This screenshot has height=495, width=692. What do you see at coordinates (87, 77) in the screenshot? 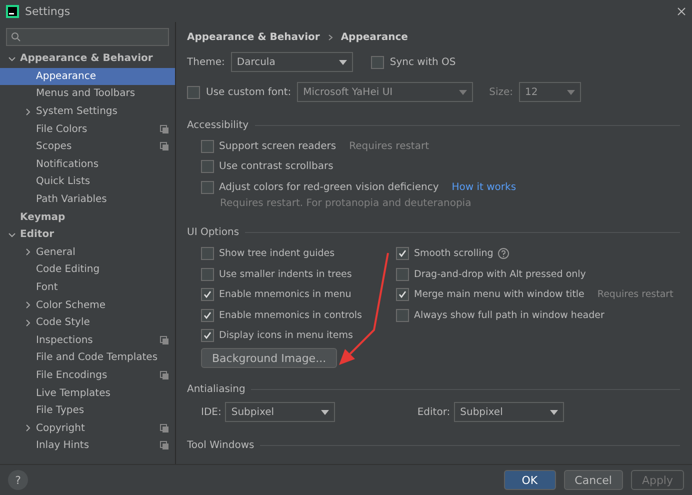
I see `sidebar-item: Appearance` at bounding box center [87, 77].